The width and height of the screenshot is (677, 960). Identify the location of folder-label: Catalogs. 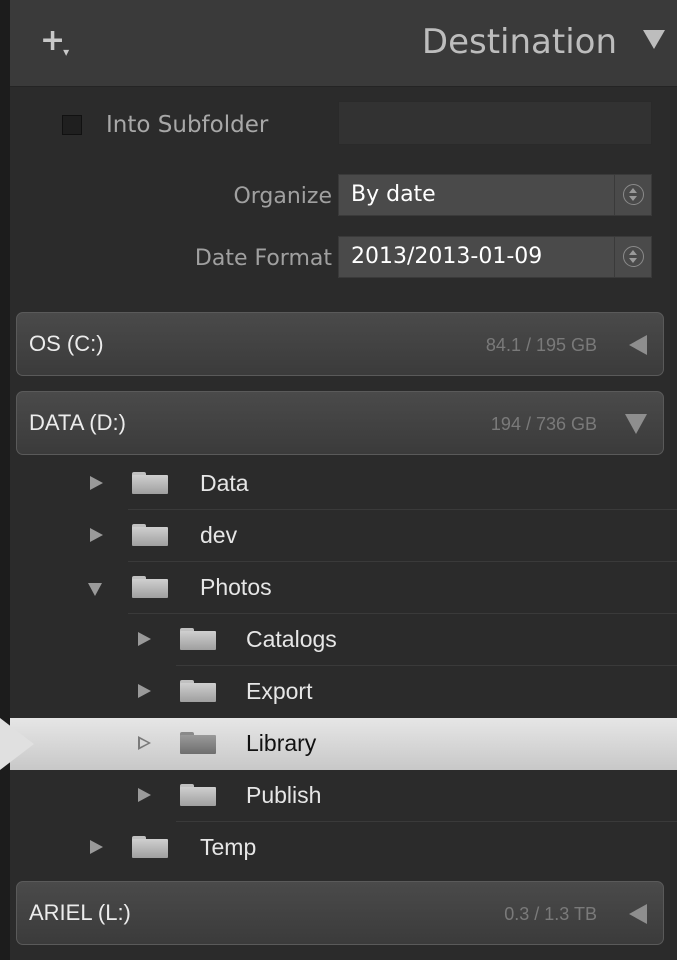
(291, 639).